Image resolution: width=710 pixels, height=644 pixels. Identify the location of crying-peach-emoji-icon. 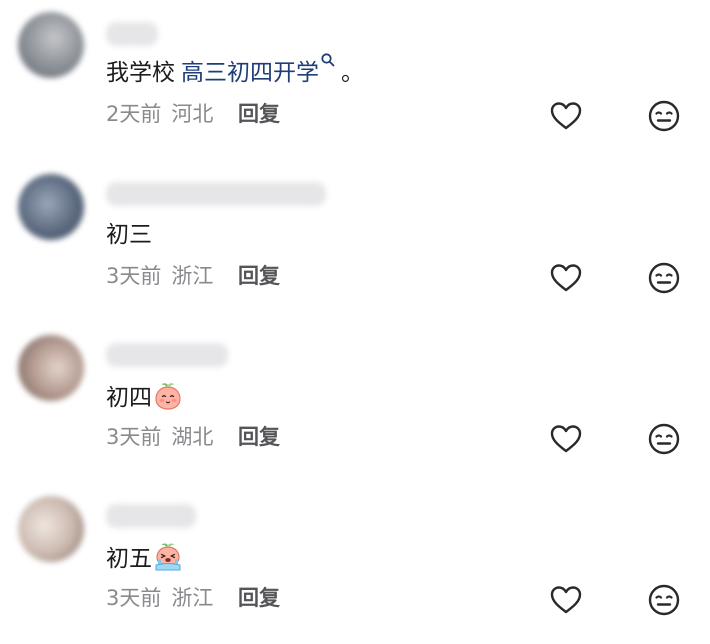
(168, 557).